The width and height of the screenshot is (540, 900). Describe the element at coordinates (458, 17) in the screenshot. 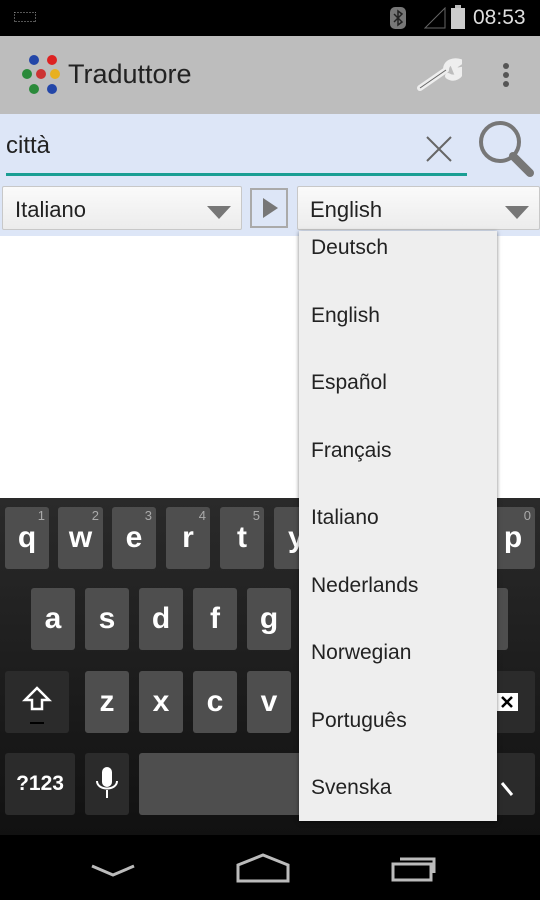

I see `battery-icon` at that location.